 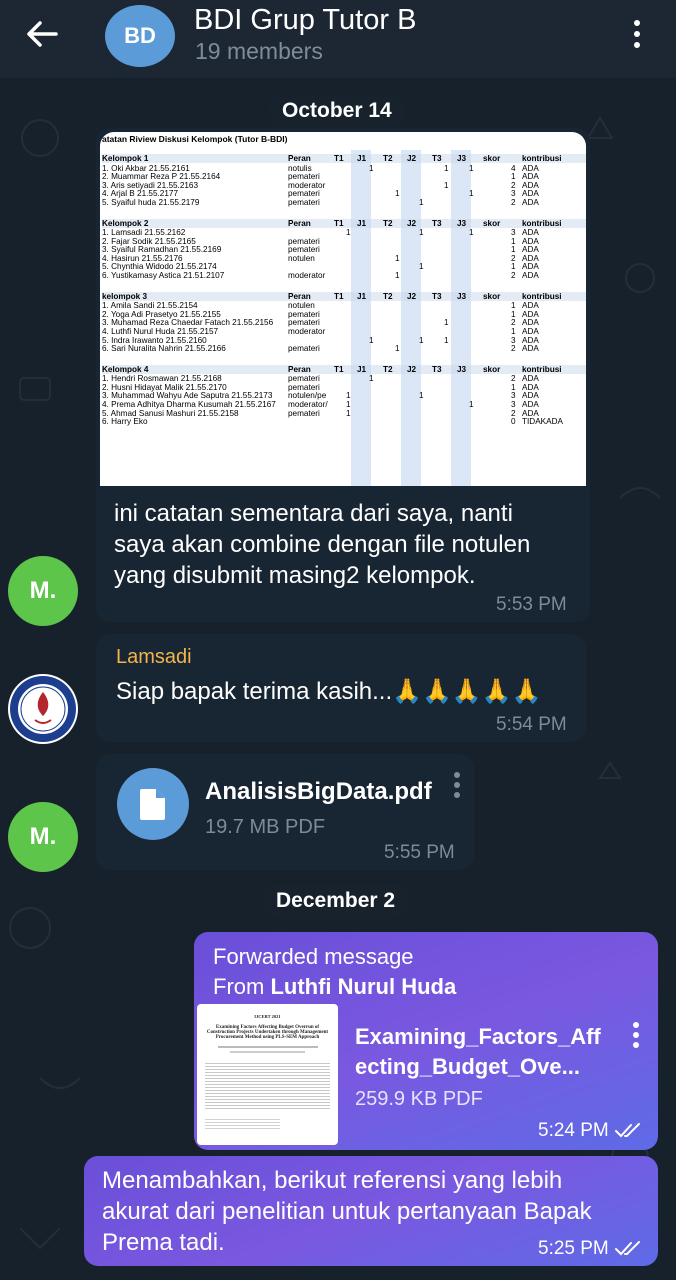 I want to click on sheet-cell: 5. Syaiful huda 21.55.2179, so click(x=151, y=202).